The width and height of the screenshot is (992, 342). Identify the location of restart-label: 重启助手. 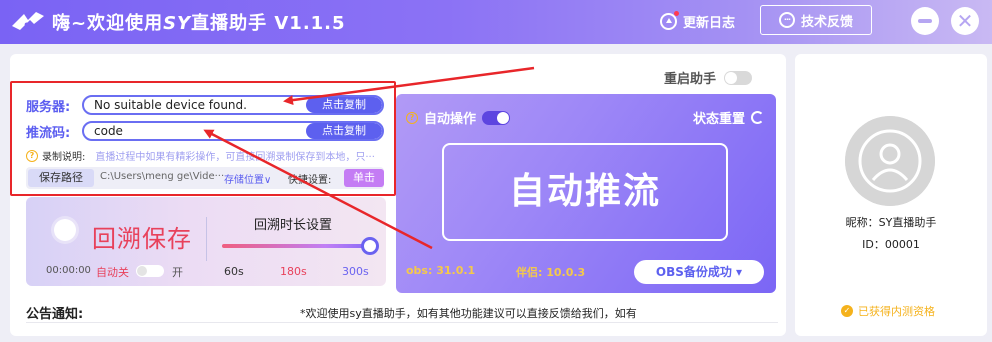
(690, 79).